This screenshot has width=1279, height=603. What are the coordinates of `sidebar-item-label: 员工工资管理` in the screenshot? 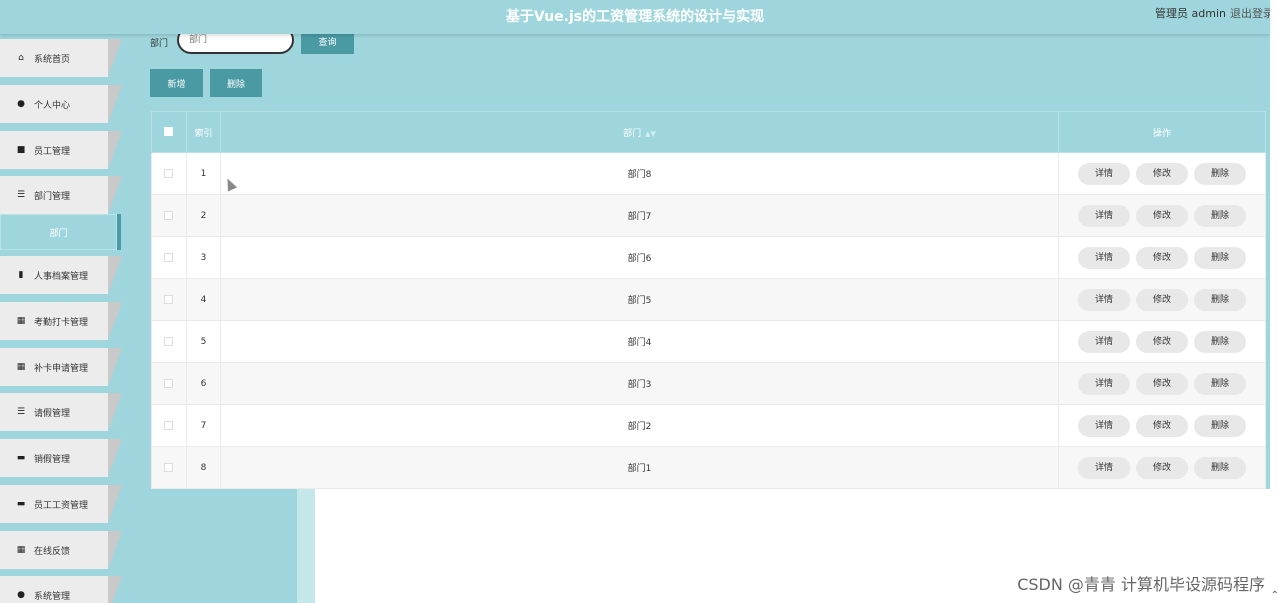 It's located at (61, 505).